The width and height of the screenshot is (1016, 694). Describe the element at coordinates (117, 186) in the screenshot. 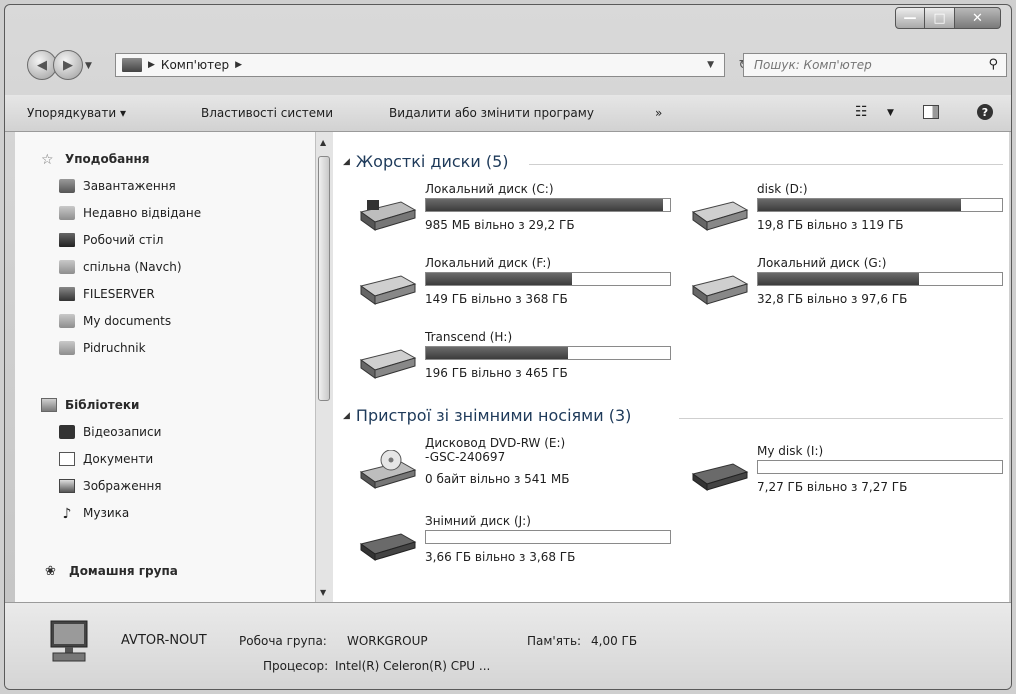

I see `sidebar-item-downloads: Завантаження` at that location.